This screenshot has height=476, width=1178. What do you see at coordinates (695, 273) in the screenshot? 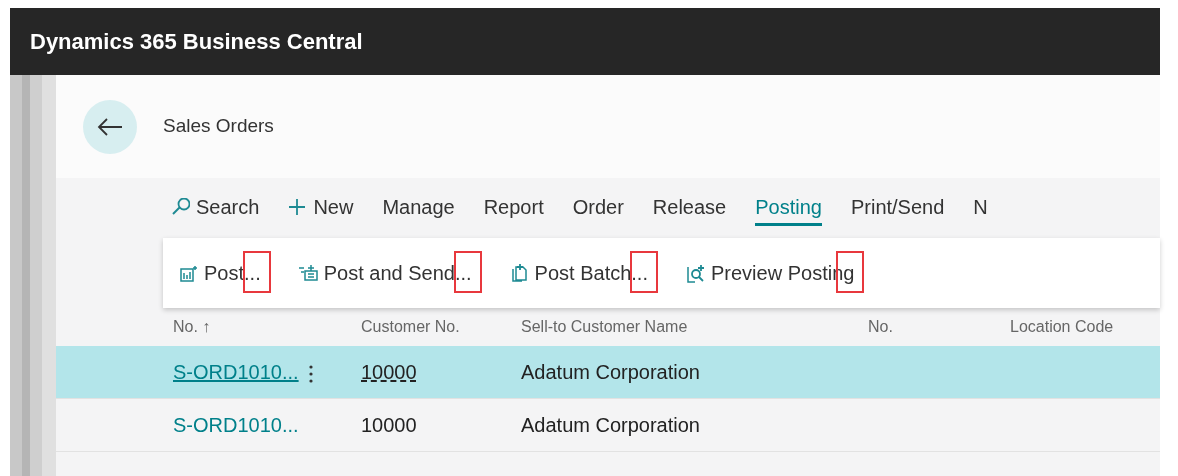
I see `magnifier-document-icon` at bounding box center [695, 273].